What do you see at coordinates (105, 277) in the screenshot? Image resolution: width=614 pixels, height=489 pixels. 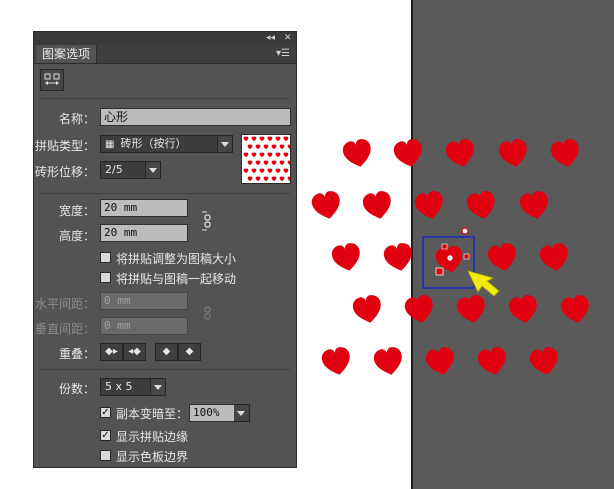 I see `move-with-art-checkbox` at bounding box center [105, 277].